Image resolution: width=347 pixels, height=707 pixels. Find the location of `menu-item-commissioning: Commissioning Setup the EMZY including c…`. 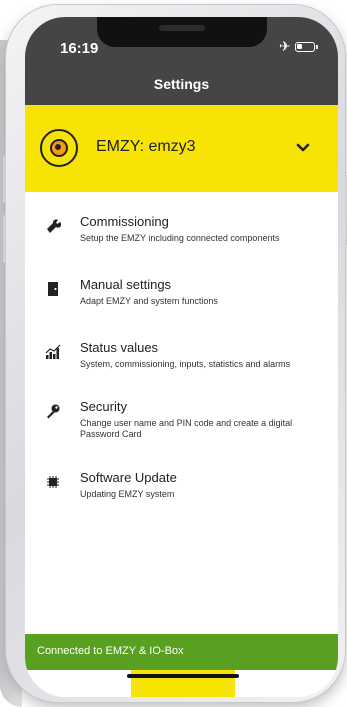

menu-item-commissioning: Commissioning Setup the EMZY including c… is located at coordinates (181, 242).